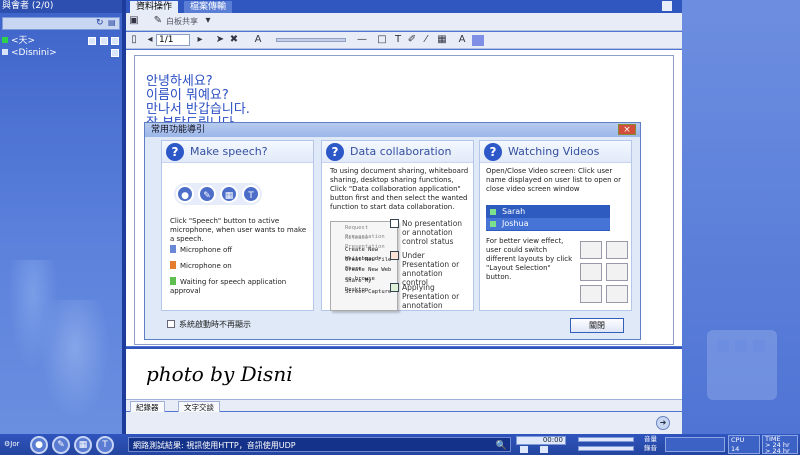 This screenshot has width=800, height=455. What do you see at coordinates (524, 449) in the screenshot?
I see `play-icon` at bounding box center [524, 449].